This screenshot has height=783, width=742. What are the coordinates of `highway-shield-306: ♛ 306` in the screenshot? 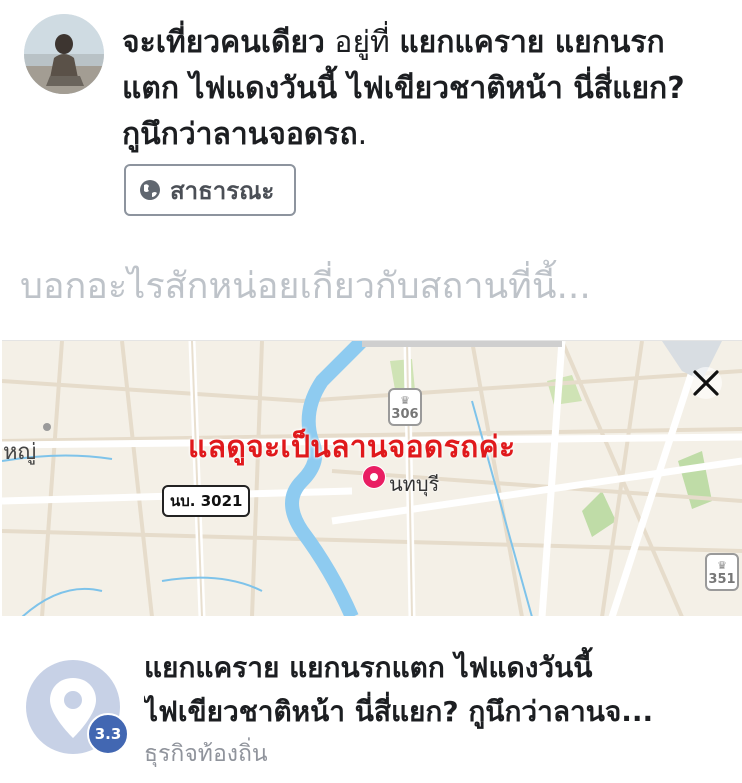 It's located at (405, 407).